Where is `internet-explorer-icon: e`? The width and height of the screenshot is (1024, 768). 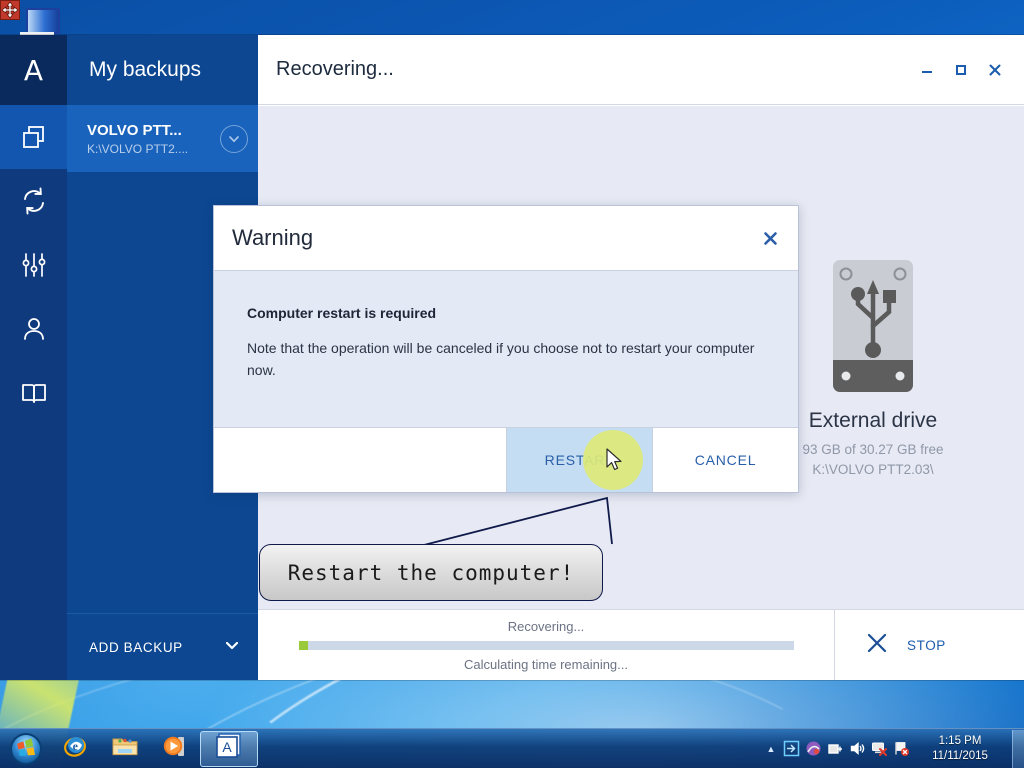
internet-explorer-icon: e is located at coordinates (75, 748).